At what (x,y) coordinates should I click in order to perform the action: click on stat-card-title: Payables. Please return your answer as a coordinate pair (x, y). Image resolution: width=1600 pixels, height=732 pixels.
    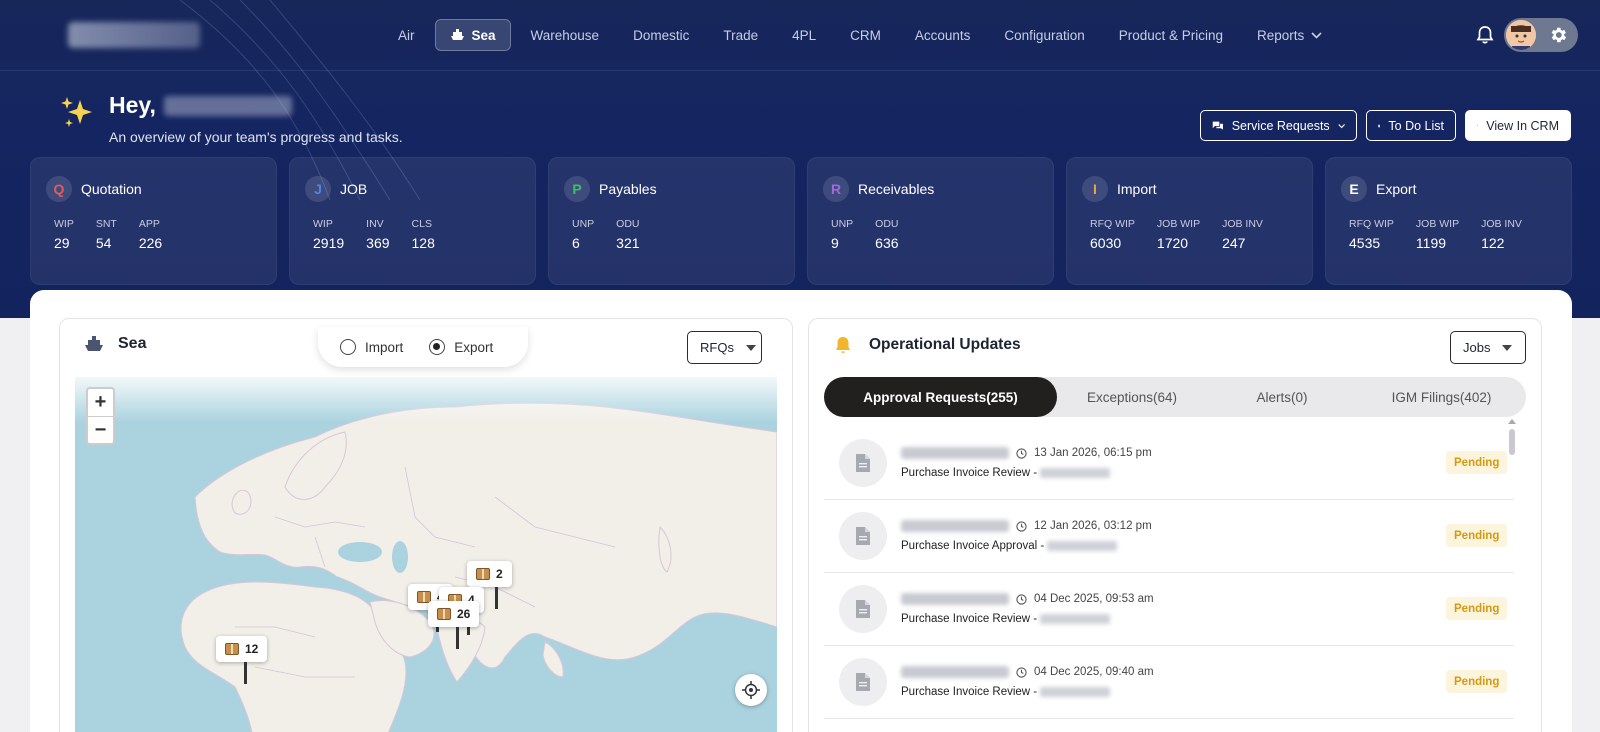
    Looking at the image, I should click on (628, 189).